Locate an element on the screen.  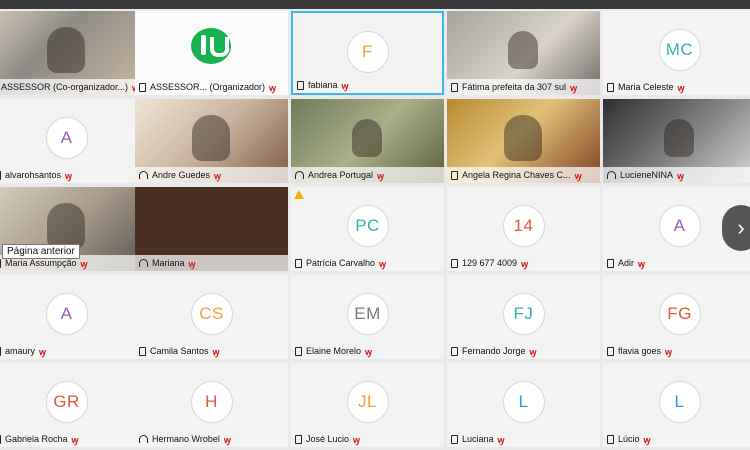
participant-name: Maria Celeste is located at coordinates (646, 87).